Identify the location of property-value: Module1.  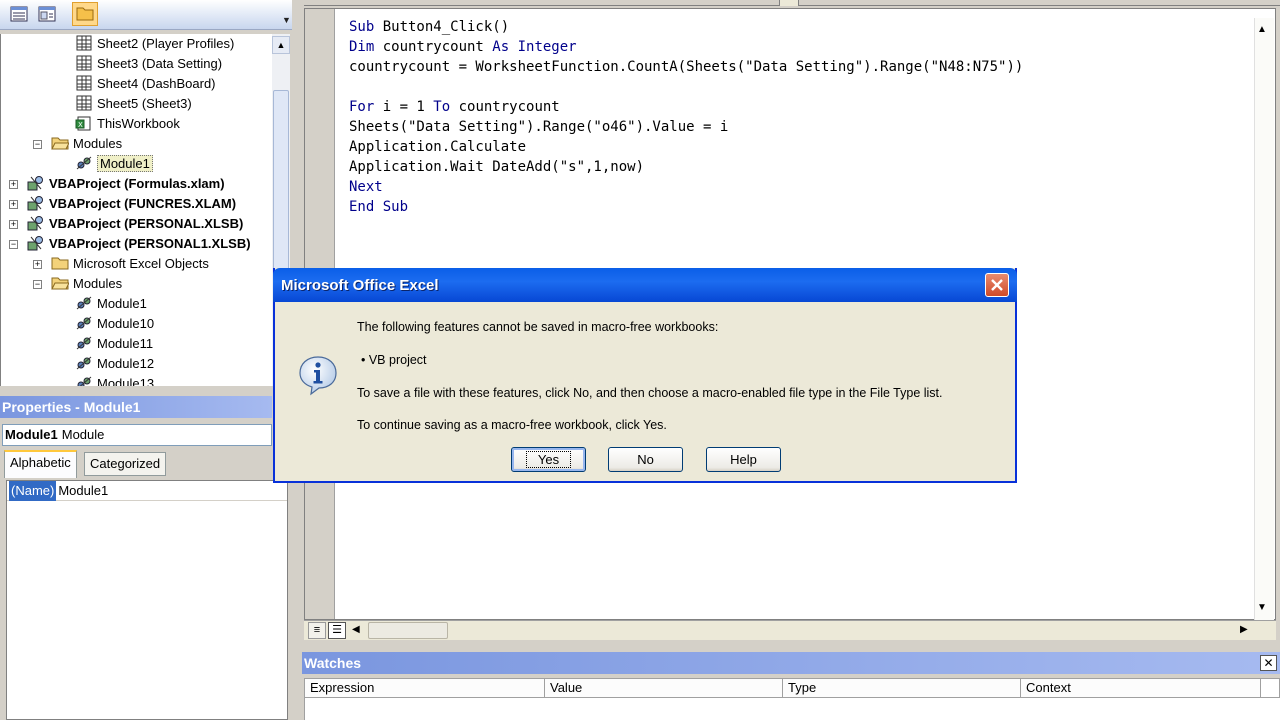
(83, 491).